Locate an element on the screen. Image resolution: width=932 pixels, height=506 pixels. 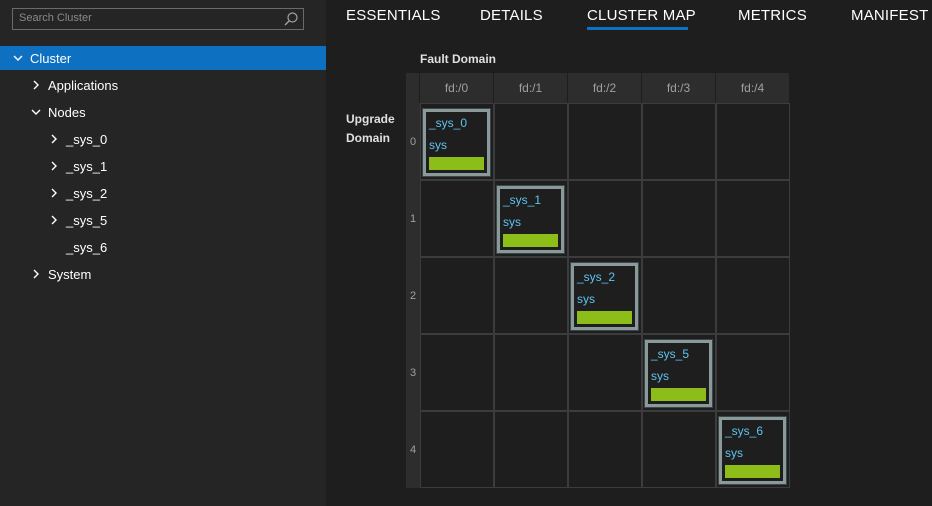
fault-domain-header: fd:/0 is located at coordinates (457, 88).